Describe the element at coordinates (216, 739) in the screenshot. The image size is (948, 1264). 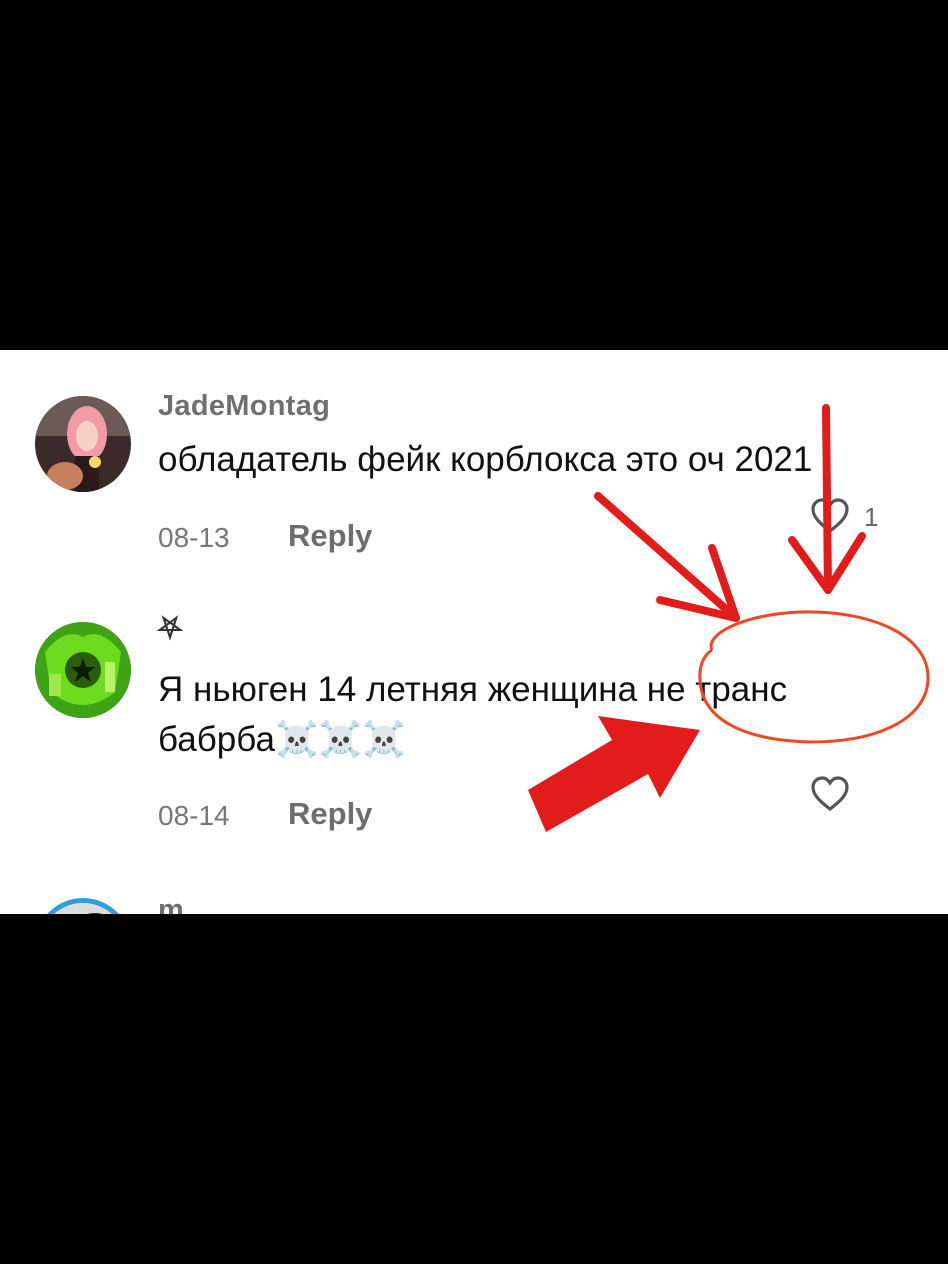
I see `comment-text-part: бабрба` at that location.